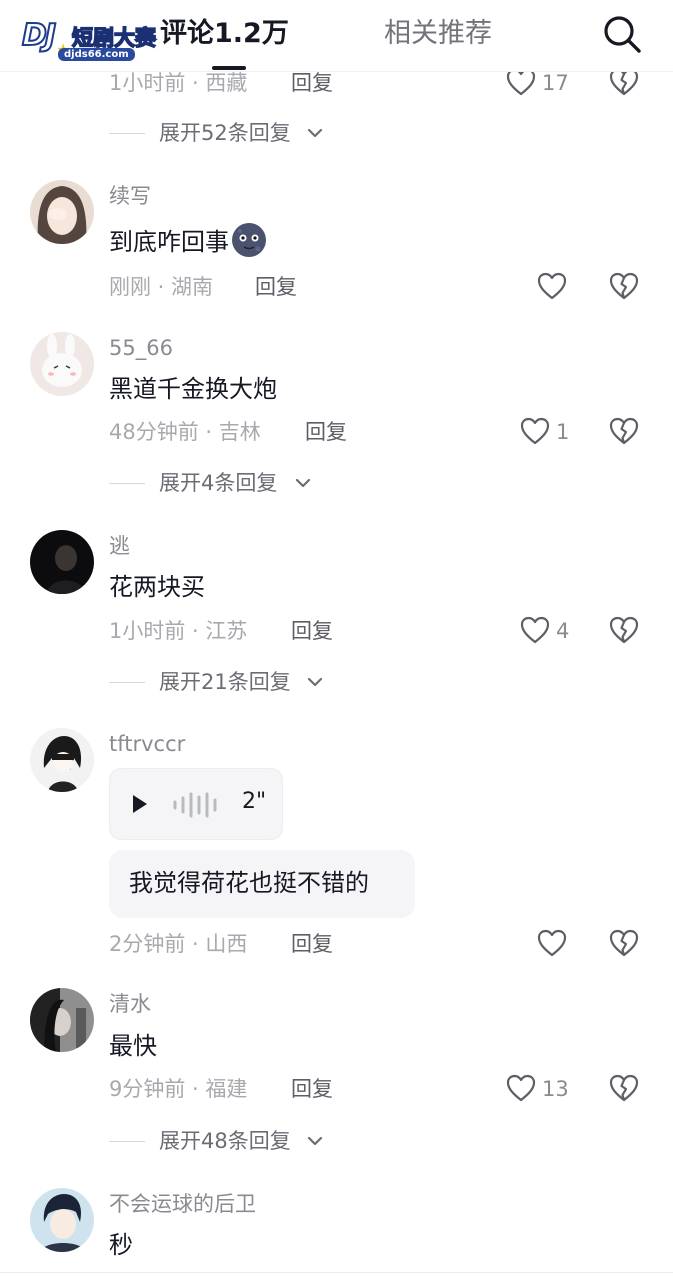 This screenshot has height=1280, width=673. I want to click on play-icon, so click(140, 804).